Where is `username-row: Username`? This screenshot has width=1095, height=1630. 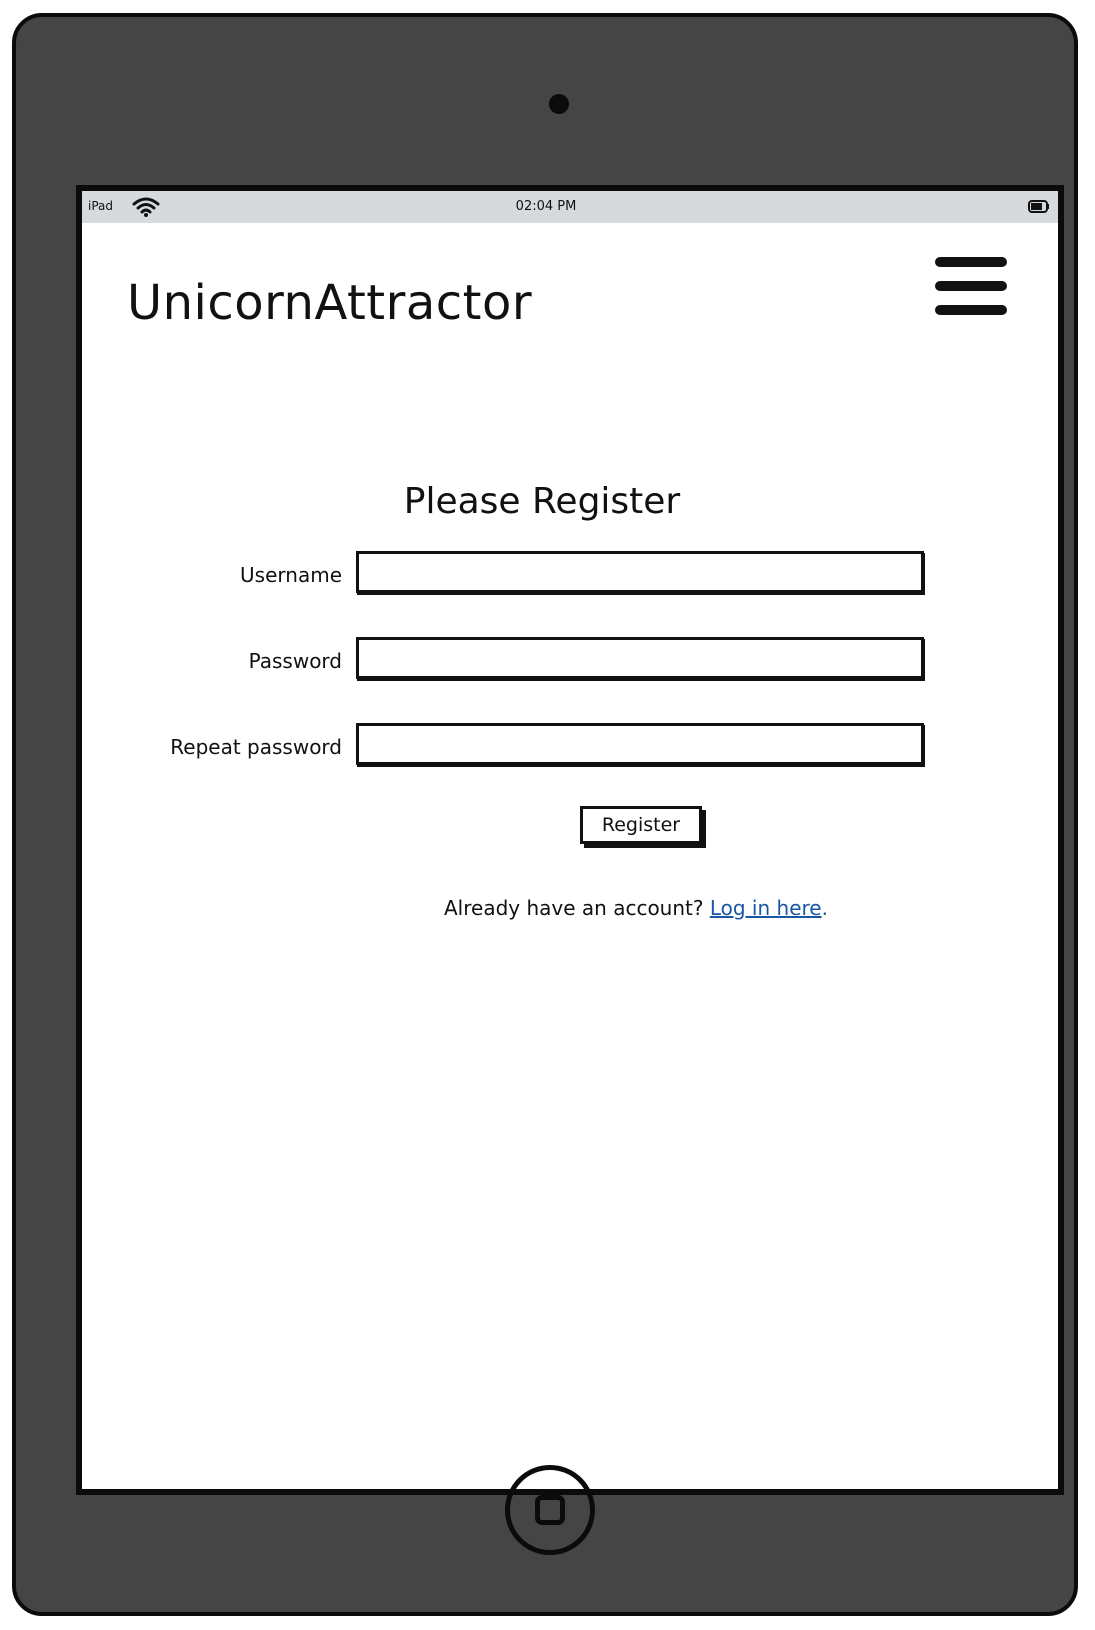 username-row: Username is located at coordinates (526, 574).